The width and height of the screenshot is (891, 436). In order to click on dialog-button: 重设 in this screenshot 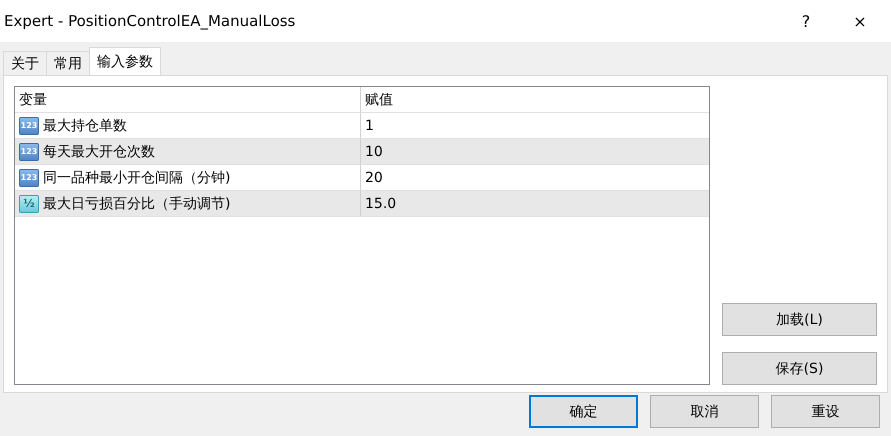, I will do `click(825, 411)`.